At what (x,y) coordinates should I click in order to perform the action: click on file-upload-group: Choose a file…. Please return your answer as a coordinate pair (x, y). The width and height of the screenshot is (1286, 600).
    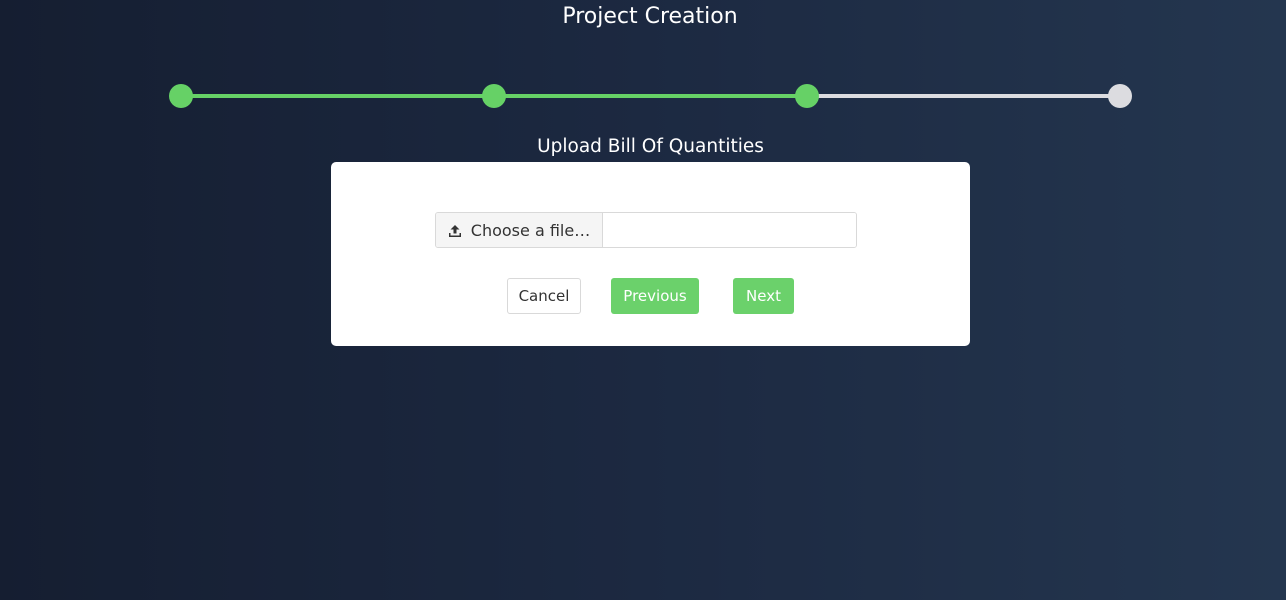
    Looking at the image, I should click on (646, 230).